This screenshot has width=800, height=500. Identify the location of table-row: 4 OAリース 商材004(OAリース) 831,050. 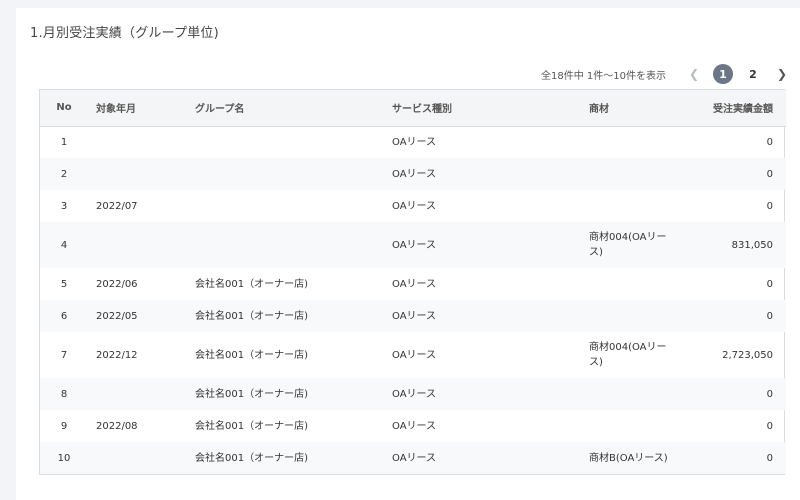
(413, 245).